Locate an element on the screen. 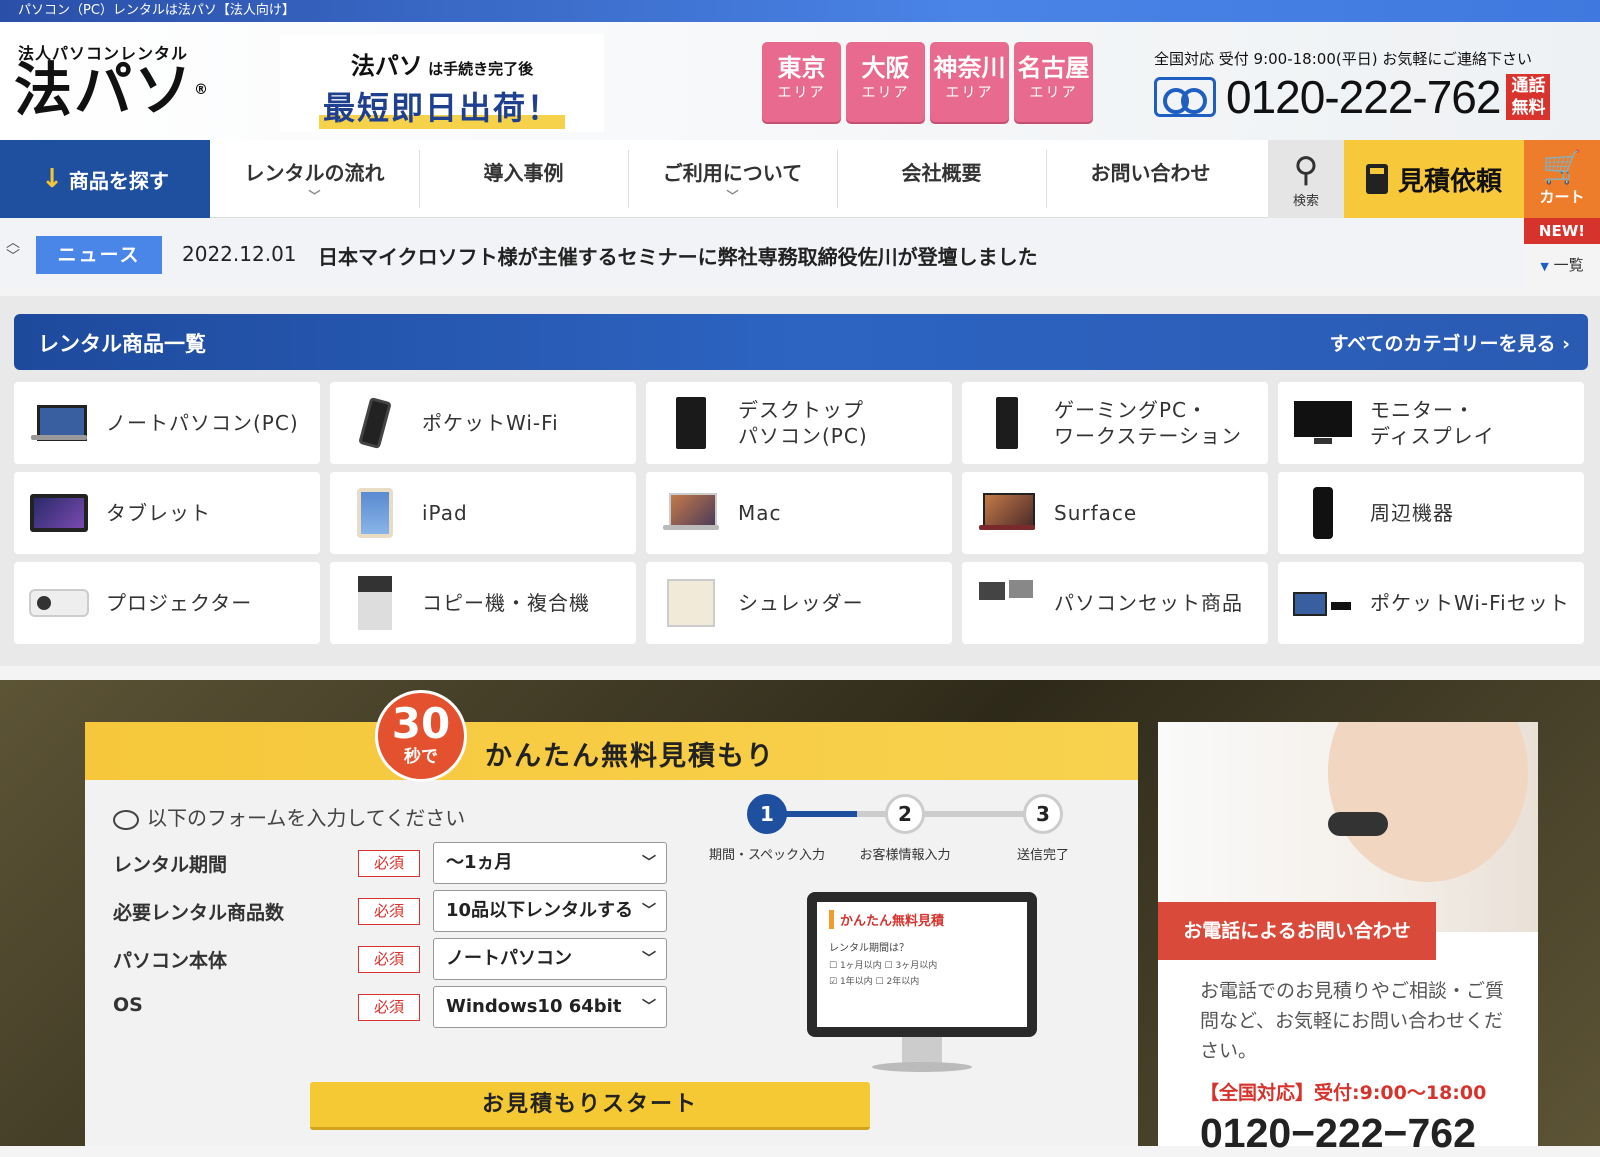 The height and width of the screenshot is (1157, 1600). copier-icon is located at coordinates (375, 603).